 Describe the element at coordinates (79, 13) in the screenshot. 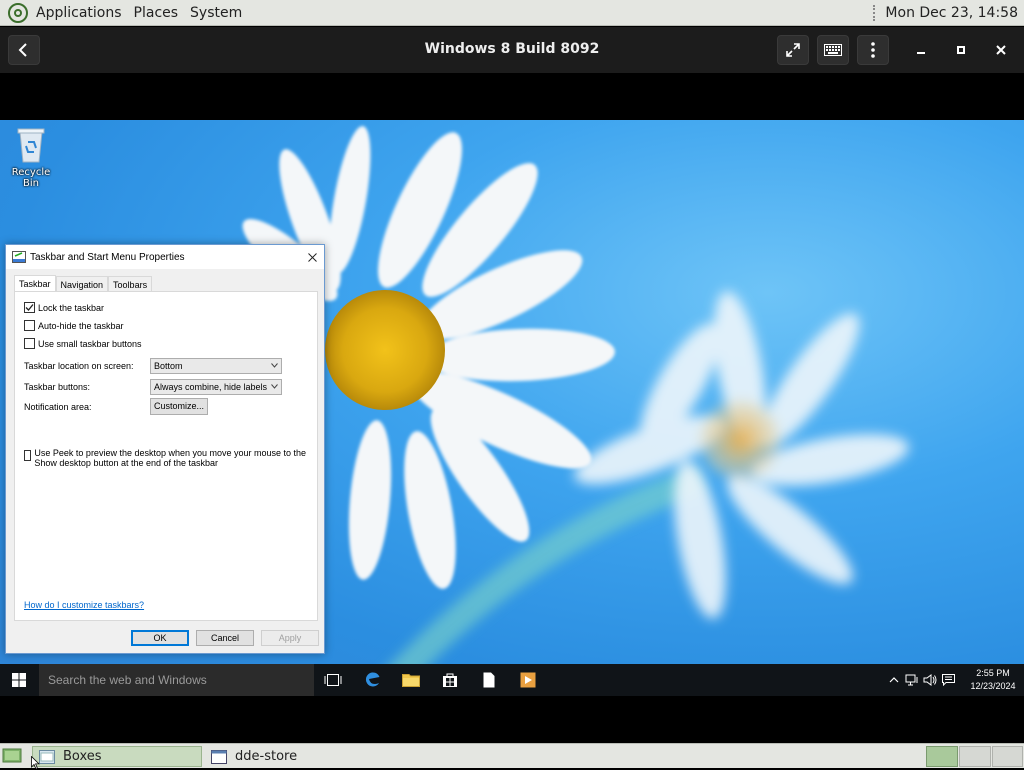

I see `menu-applications: Applications` at that location.